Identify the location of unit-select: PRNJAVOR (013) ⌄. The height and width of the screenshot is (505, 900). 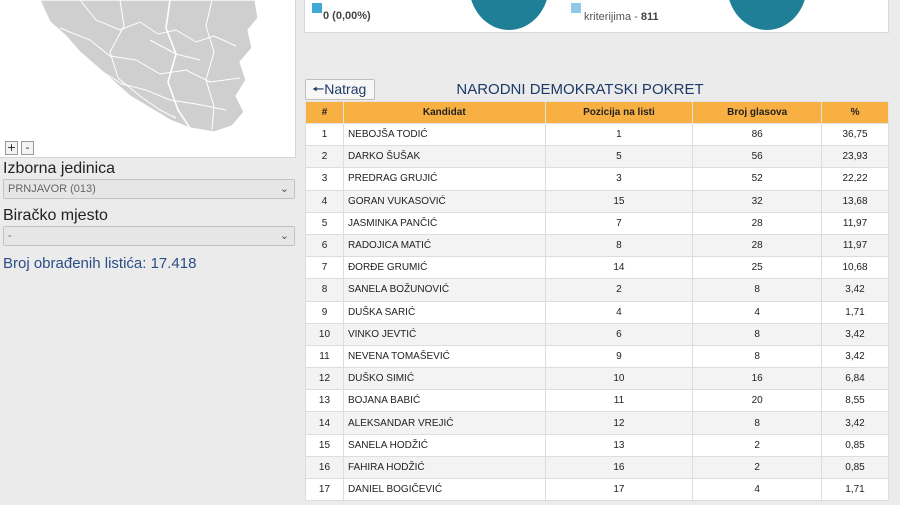
(149, 189).